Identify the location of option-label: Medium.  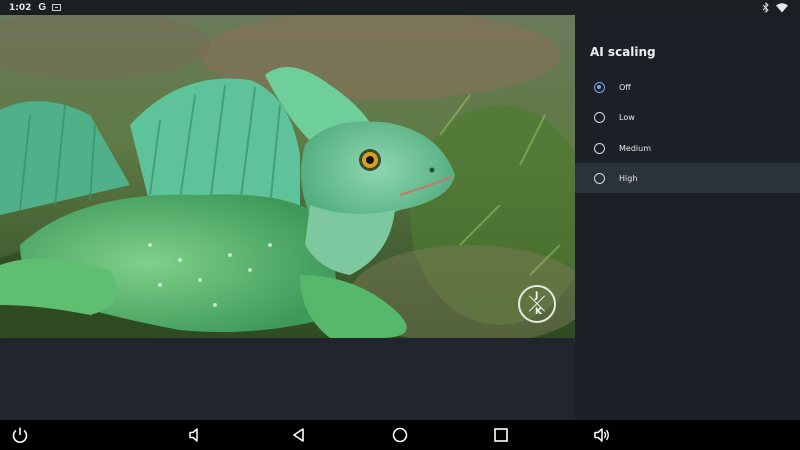
(635, 148).